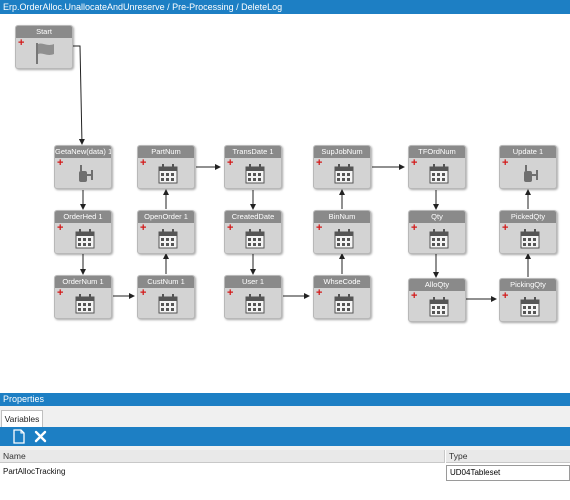 The image size is (570, 500). I want to click on node-label: OrderNum 1, so click(83, 282).